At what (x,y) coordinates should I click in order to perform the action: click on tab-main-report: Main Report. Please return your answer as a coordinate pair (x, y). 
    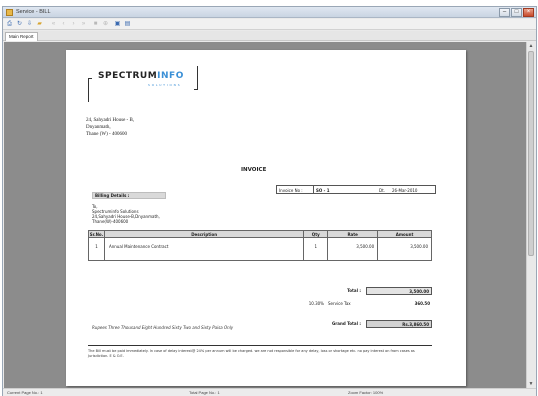
    Looking at the image, I should click on (21, 36).